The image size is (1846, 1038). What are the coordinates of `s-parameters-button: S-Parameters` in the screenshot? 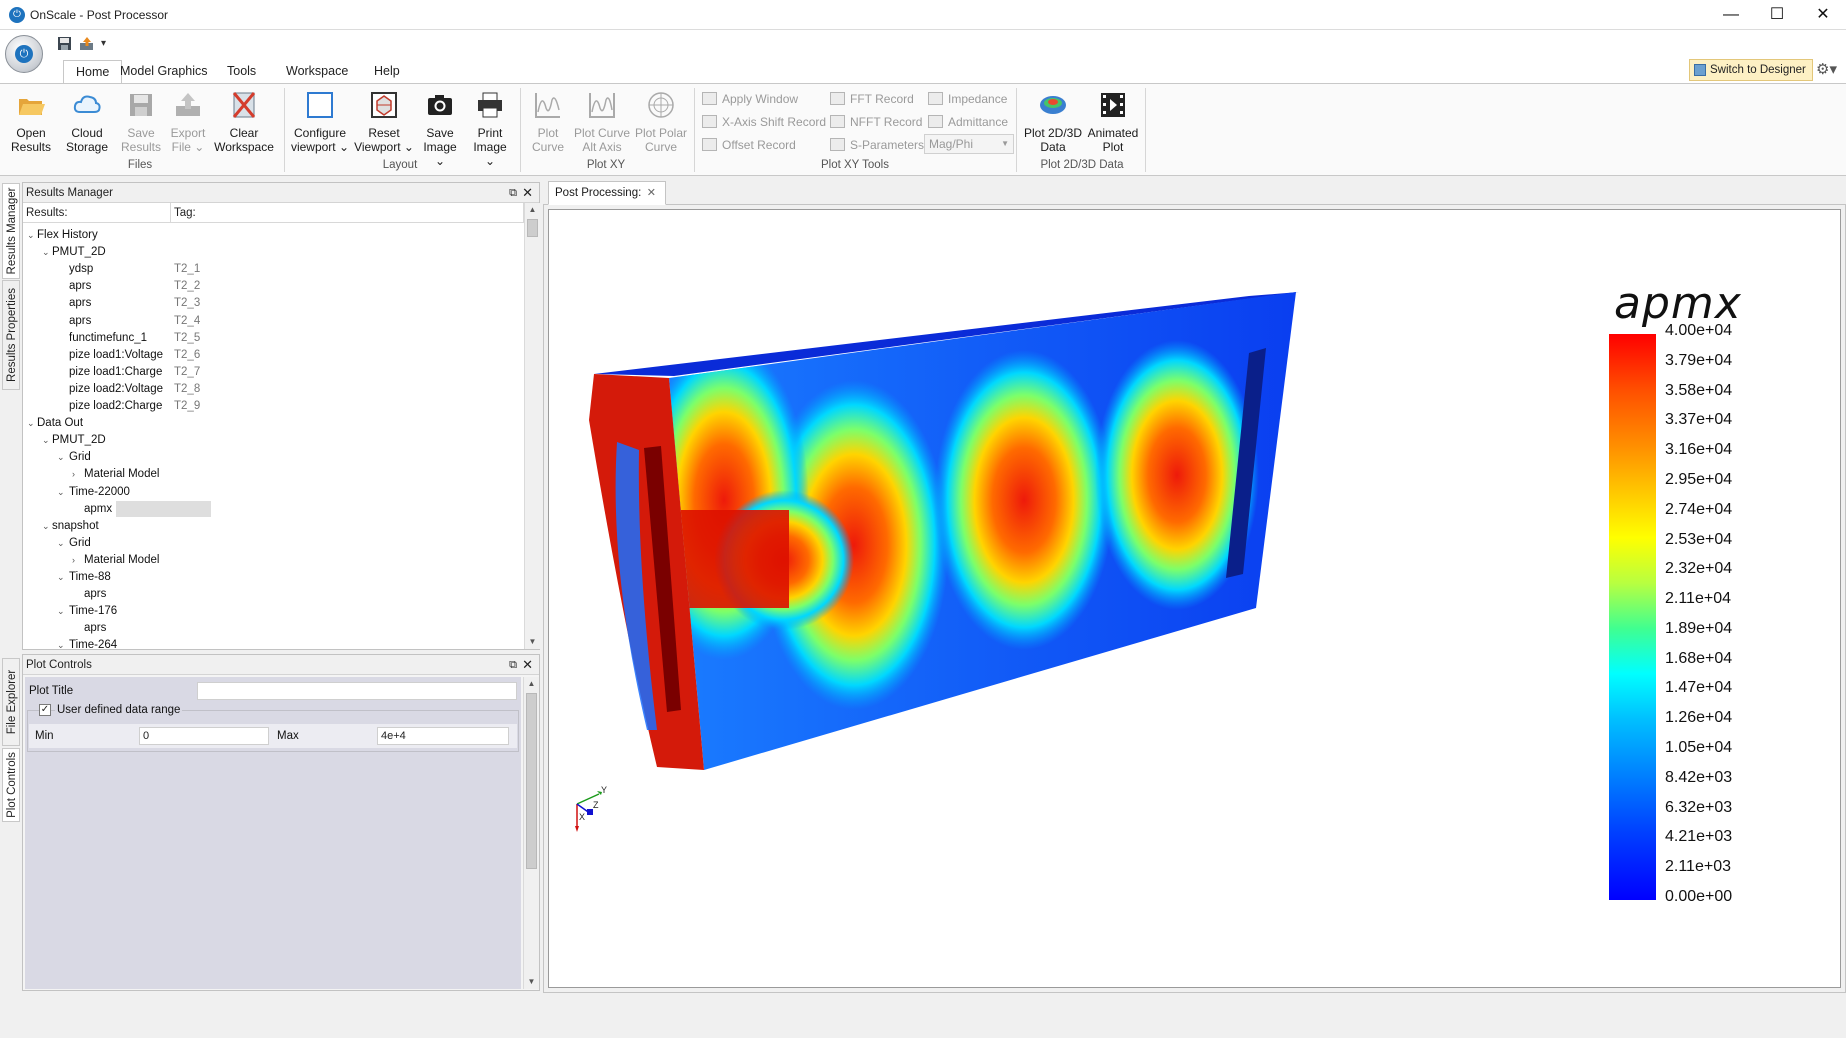 It's located at (877, 145).